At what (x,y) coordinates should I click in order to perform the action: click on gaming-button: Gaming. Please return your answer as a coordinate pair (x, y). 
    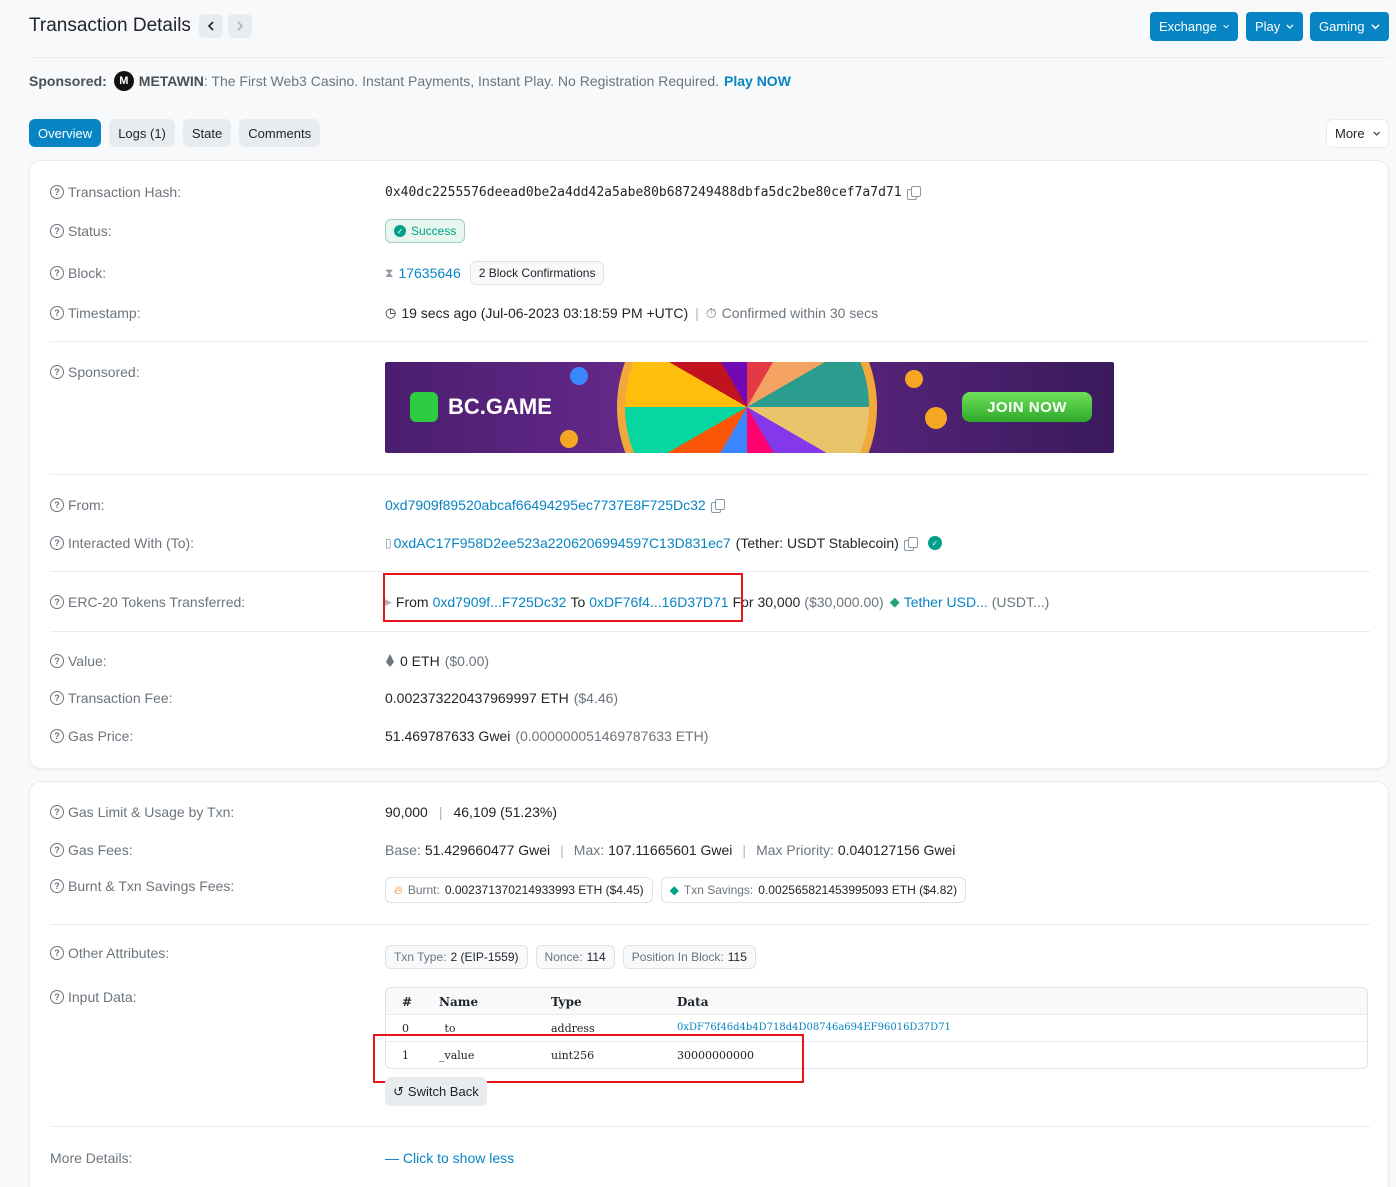
    Looking at the image, I should click on (1349, 26).